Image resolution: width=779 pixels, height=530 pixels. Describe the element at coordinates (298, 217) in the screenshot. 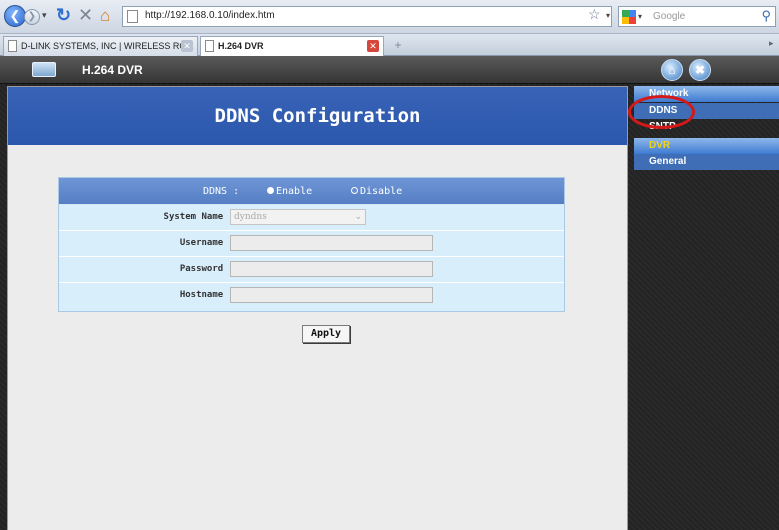

I see `system-name-select: dyndns ⌄` at that location.